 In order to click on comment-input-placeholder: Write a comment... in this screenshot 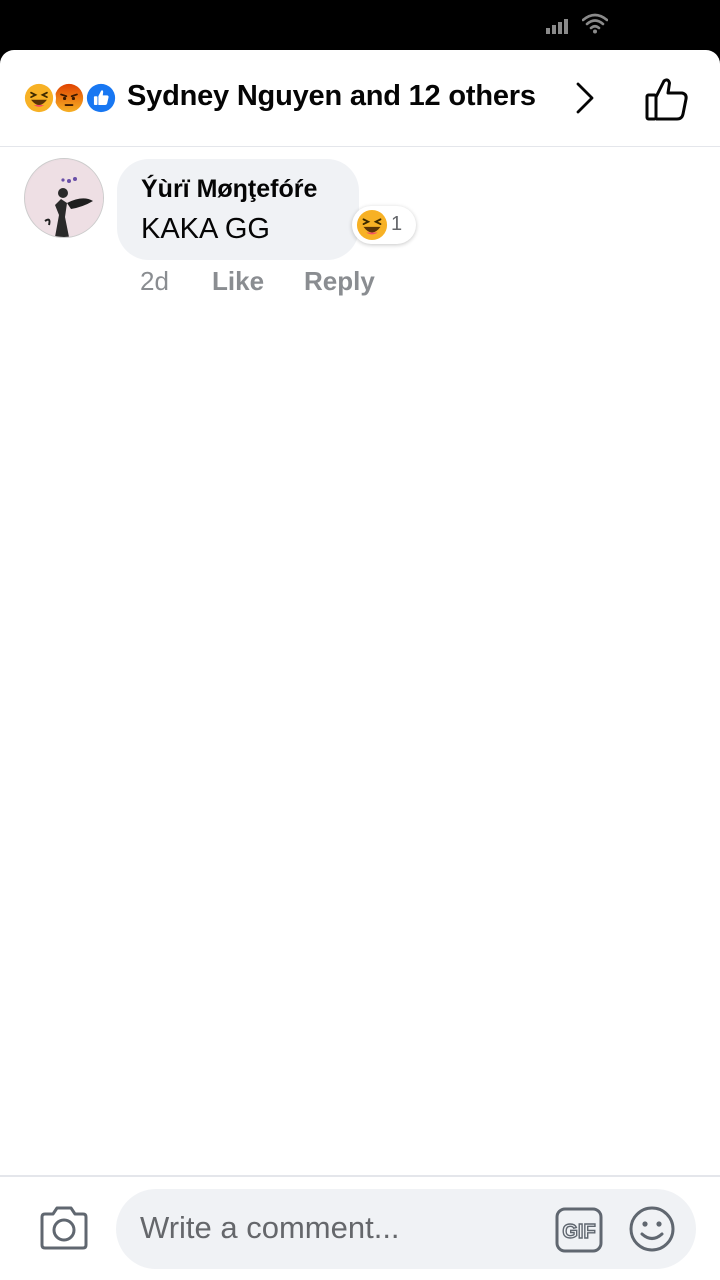, I will do `click(270, 1227)`.